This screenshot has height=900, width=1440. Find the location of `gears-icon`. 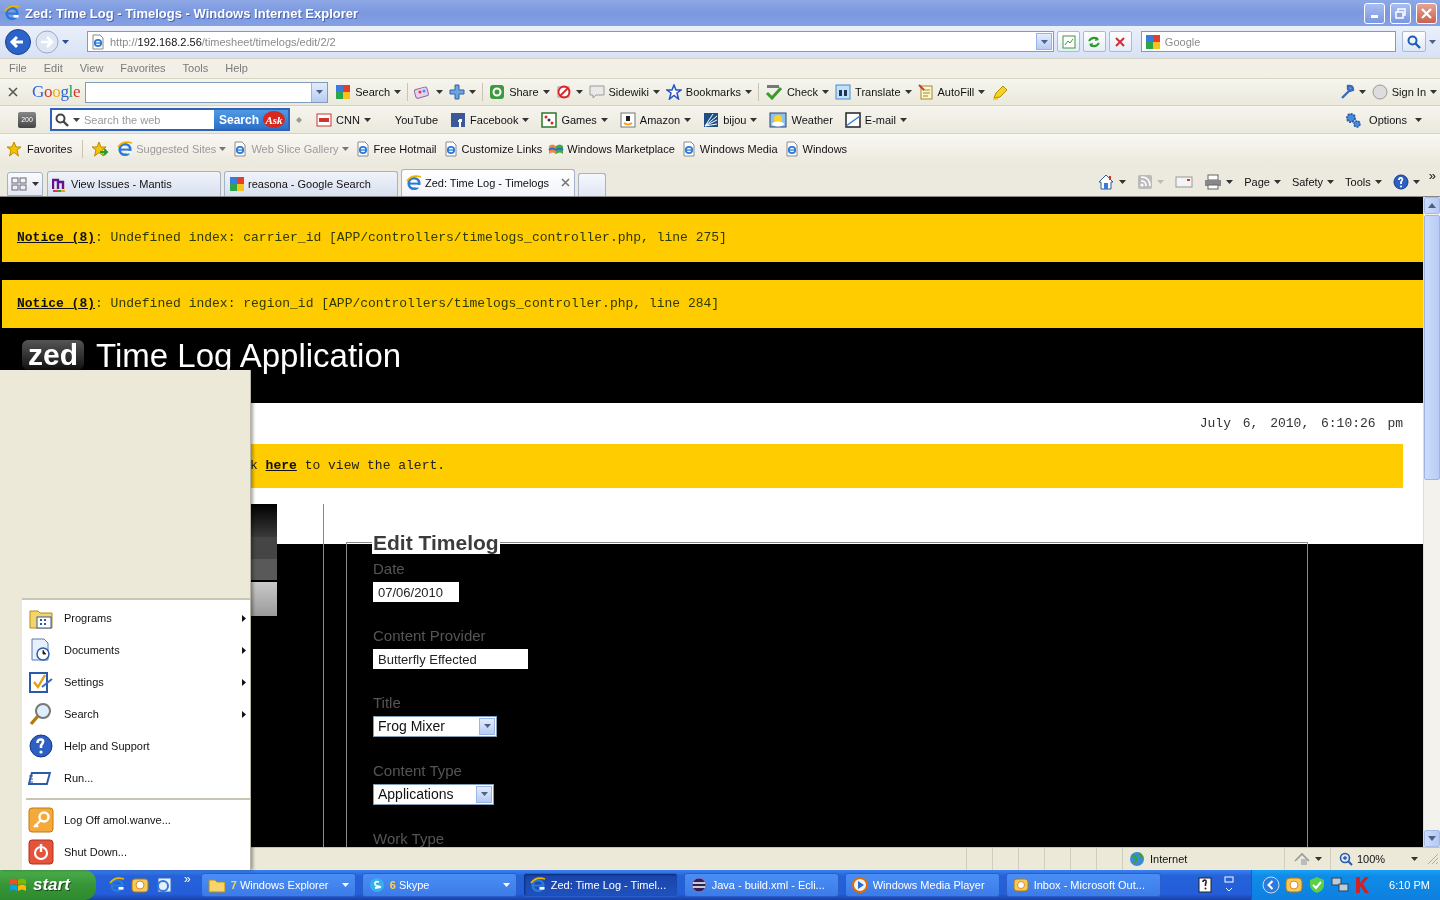

gears-icon is located at coordinates (1353, 119).